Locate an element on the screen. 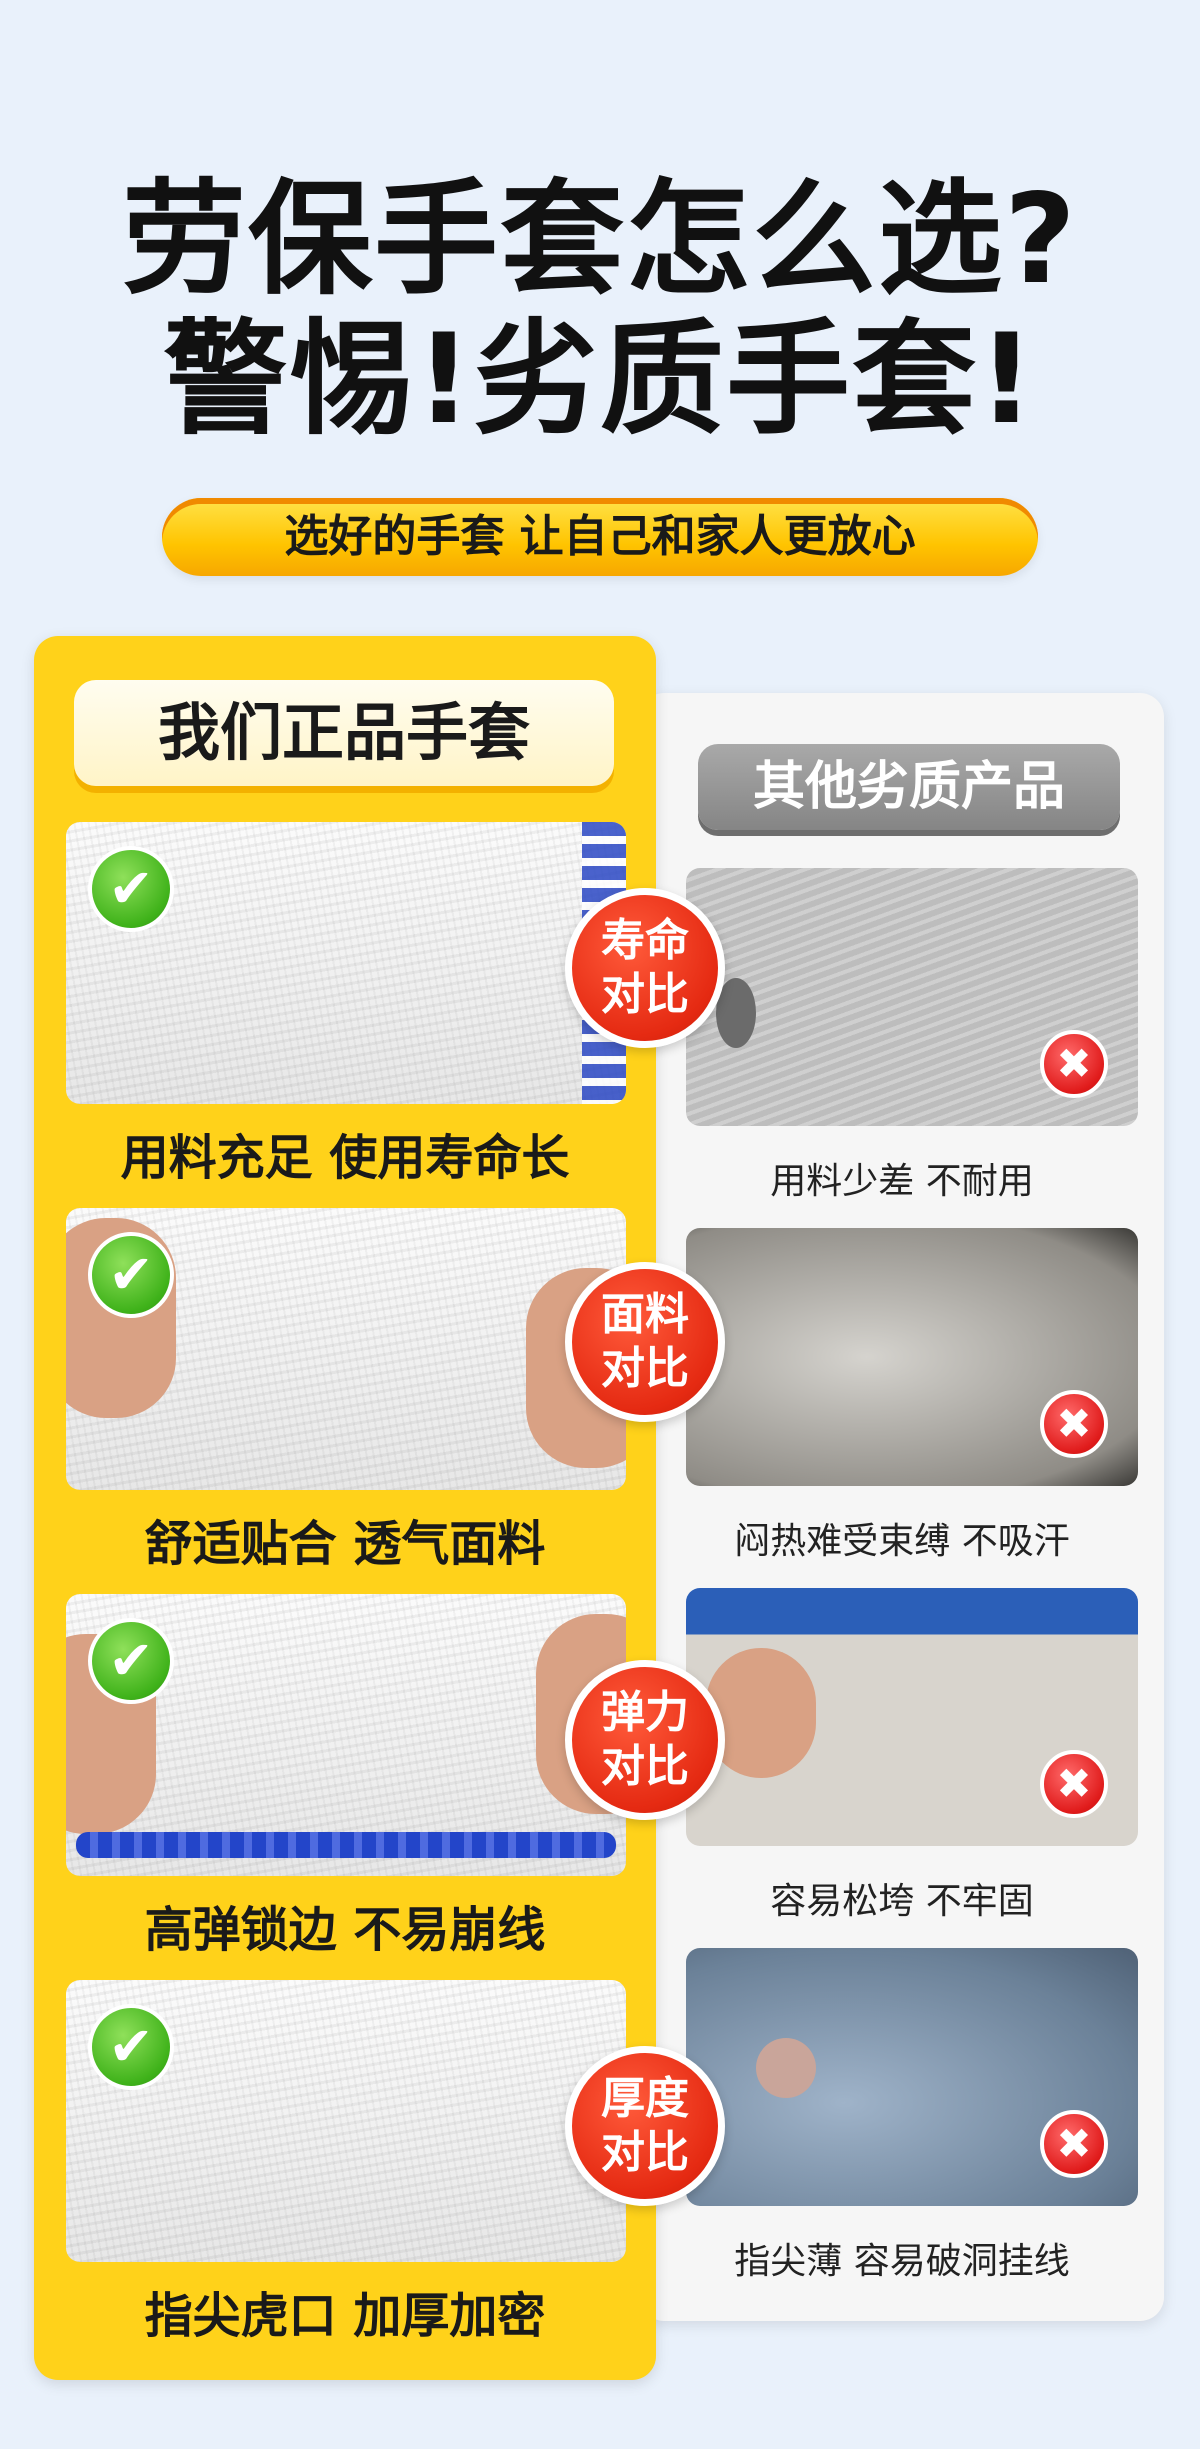 This screenshot has height=2449, width=1200. headline-line-2: 警惕!劣质手套! is located at coordinates (600, 380).